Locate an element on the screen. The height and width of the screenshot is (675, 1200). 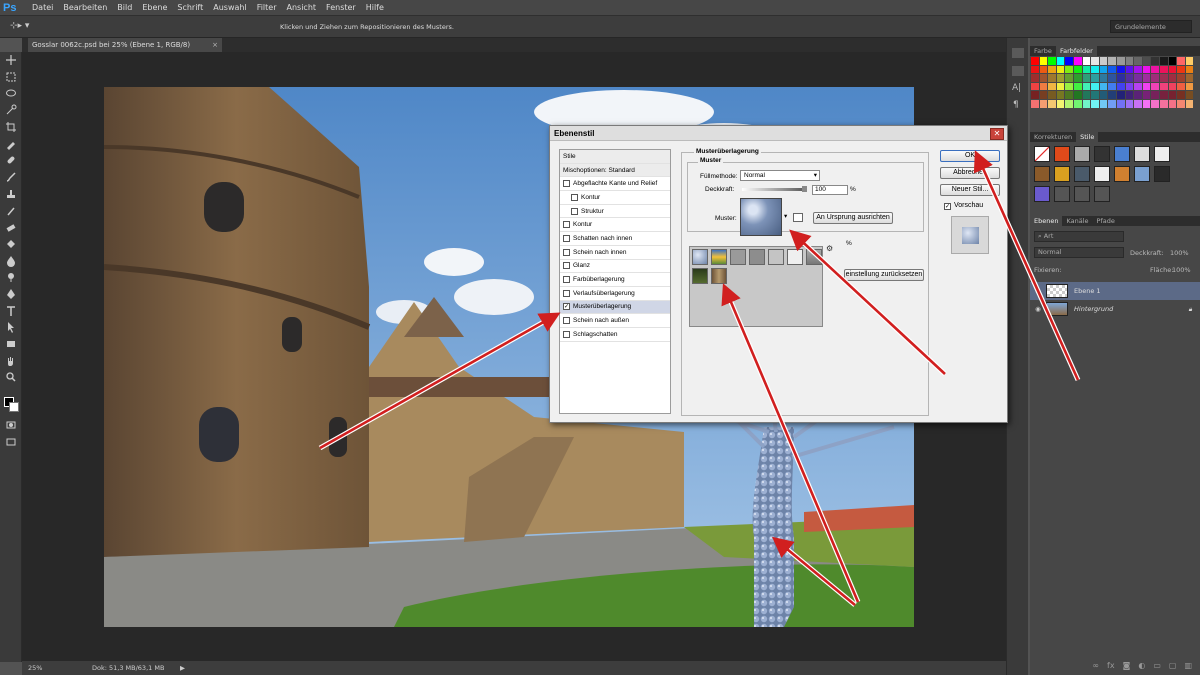
brush-tool-icon is located at coordinates (11, 177).